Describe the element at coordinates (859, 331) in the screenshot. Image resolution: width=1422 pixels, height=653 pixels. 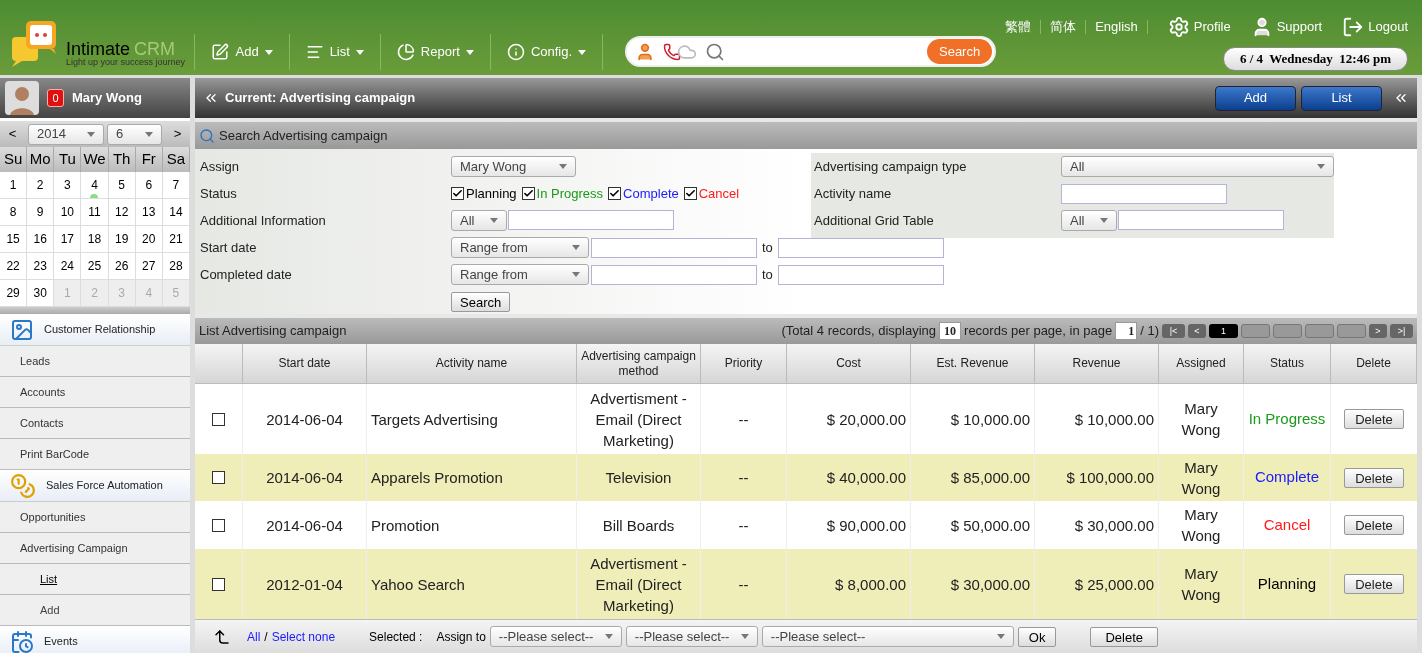
I see `paging-text: (Total 4 records, displaying` at that location.